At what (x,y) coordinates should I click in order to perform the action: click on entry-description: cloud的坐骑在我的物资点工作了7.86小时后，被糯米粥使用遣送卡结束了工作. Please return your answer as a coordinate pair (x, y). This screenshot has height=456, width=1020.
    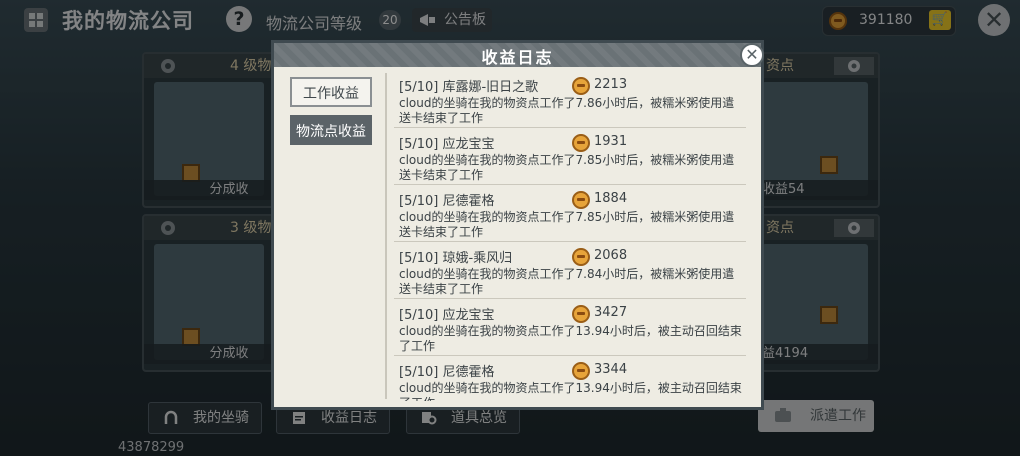
    Looking at the image, I should click on (567, 110).